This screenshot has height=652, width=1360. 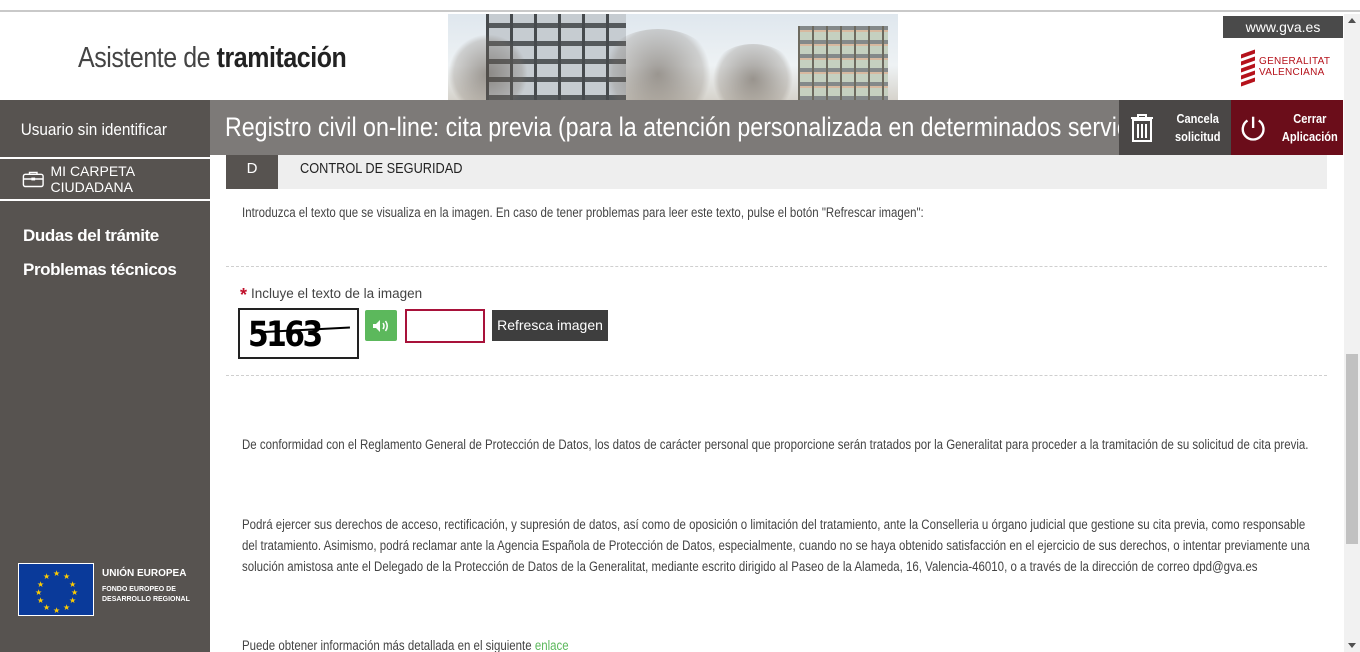 What do you see at coordinates (56, 589) in the screenshot?
I see `eu-flag-icon: ★ ★ ★ ★ ★ ★ ★ ★ ★ ★ ★ ★` at bounding box center [56, 589].